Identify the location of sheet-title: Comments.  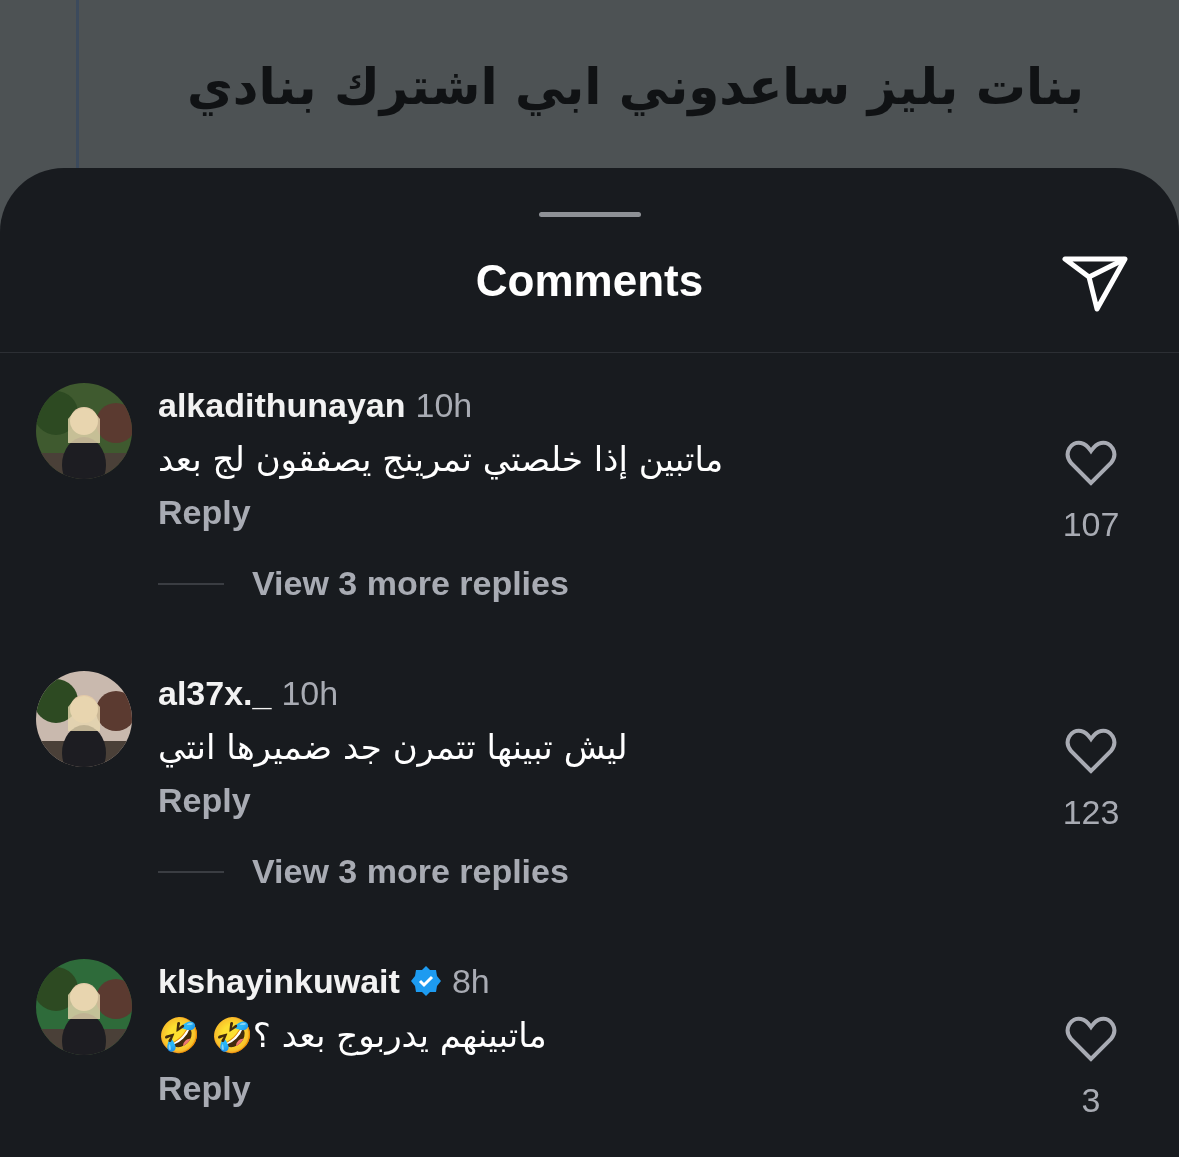
(589, 280).